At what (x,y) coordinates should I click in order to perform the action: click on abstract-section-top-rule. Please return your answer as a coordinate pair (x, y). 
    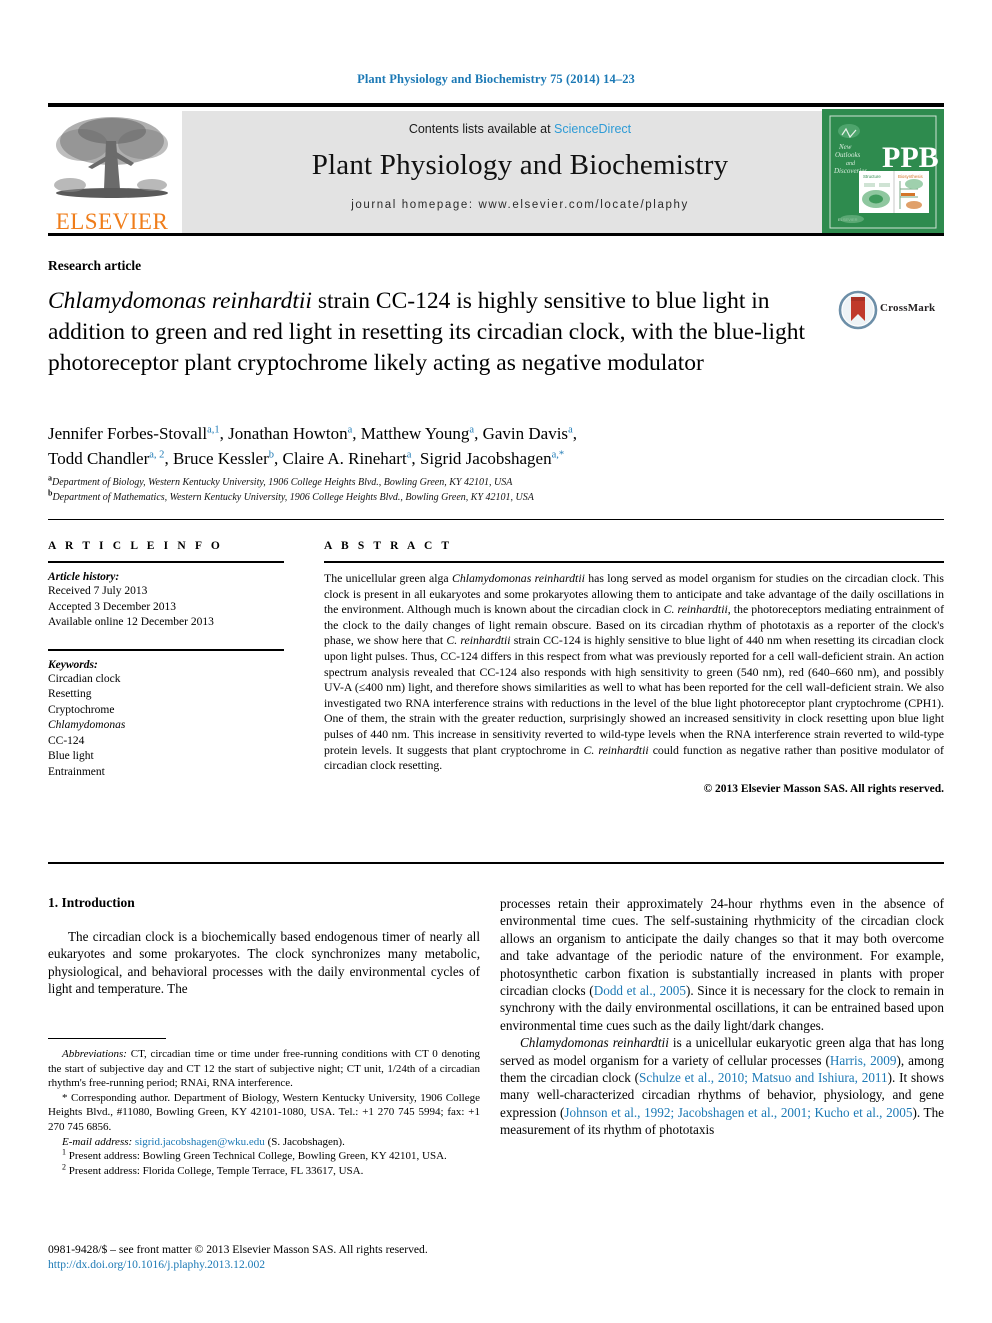
    Looking at the image, I should click on (496, 519).